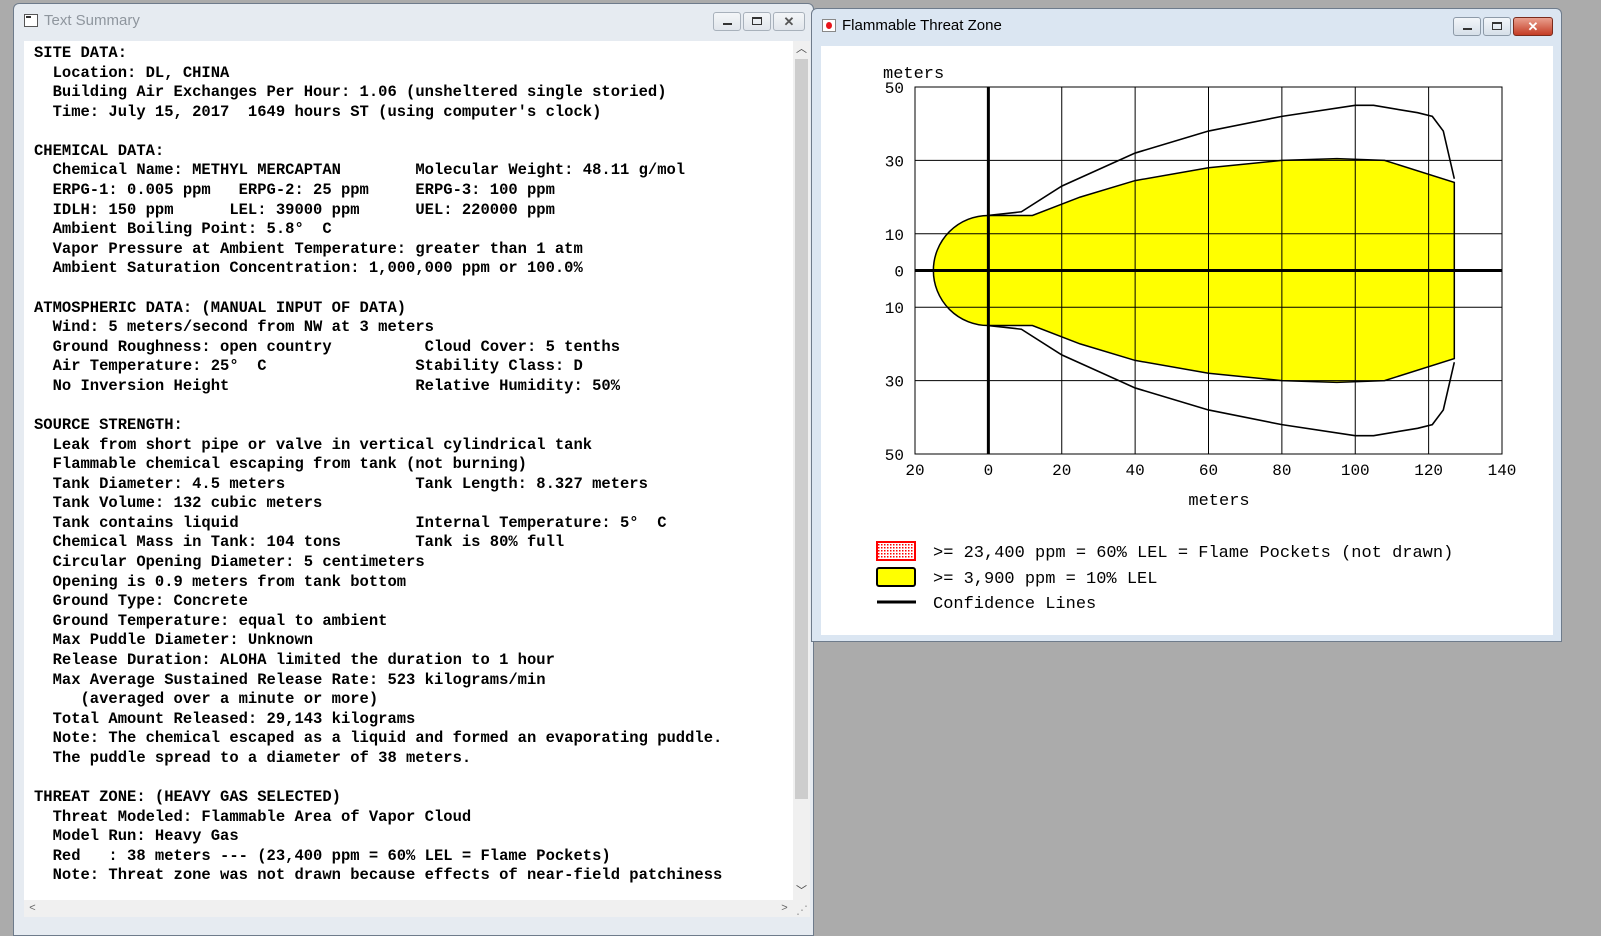  I want to click on summary-line: ATMOSPHERIC DATA: (MANUAL INPUT OF DATA), so click(220, 307).